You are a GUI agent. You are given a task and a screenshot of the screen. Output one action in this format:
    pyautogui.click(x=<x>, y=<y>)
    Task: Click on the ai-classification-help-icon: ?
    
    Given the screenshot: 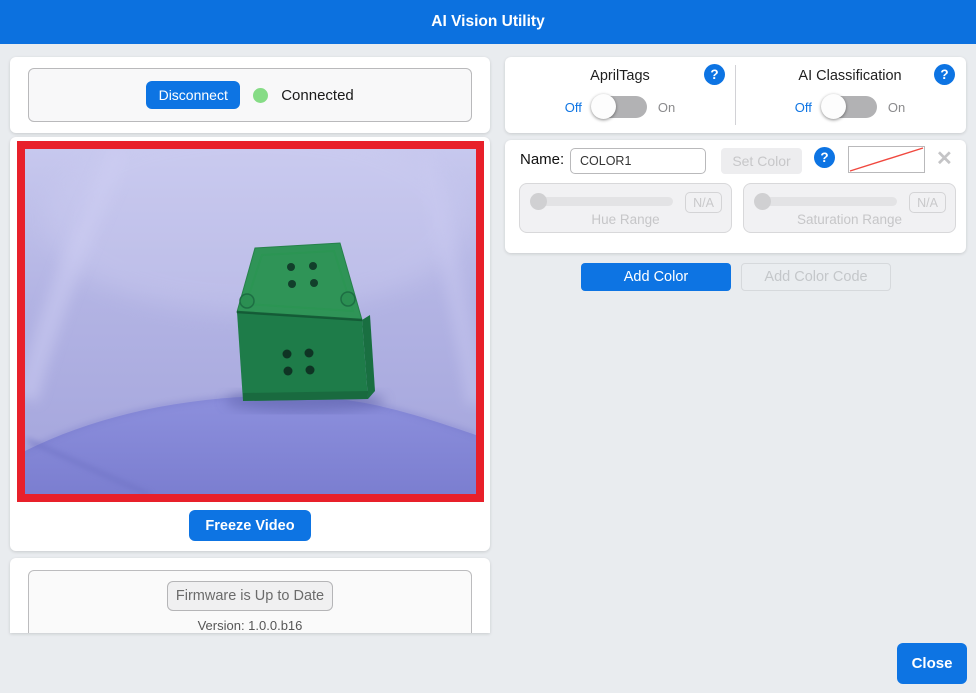 What is the action you would take?
    pyautogui.click(x=944, y=74)
    